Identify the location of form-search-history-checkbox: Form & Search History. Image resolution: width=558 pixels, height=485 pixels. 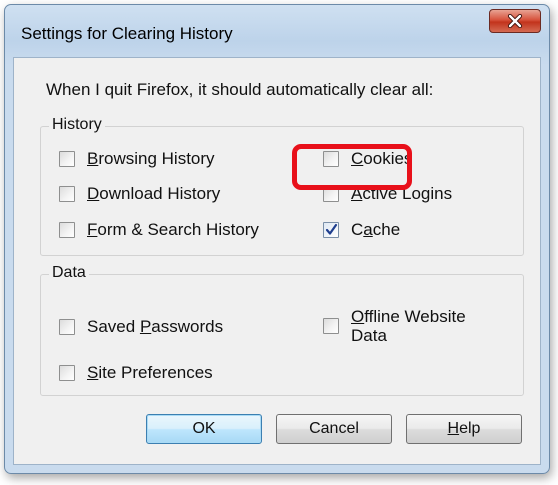
(159, 230).